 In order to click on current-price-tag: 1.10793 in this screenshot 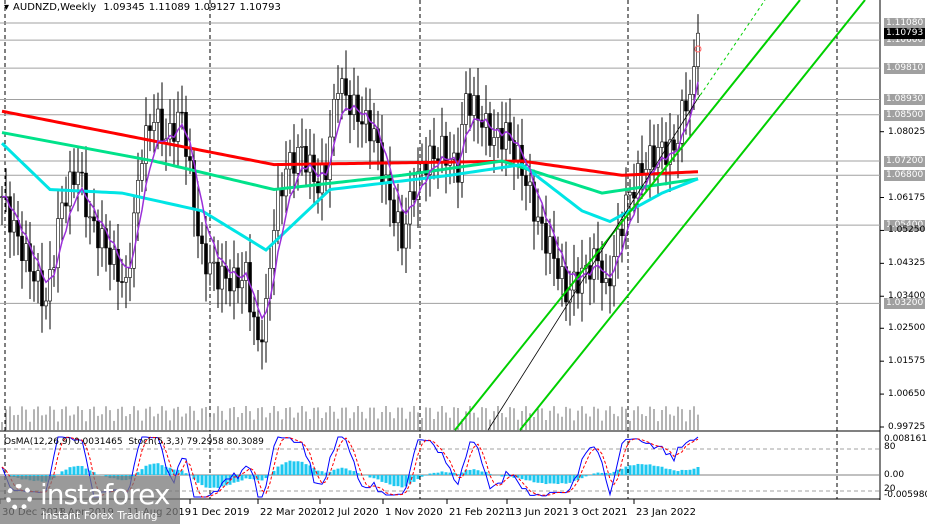, I will do `click(905, 34)`.